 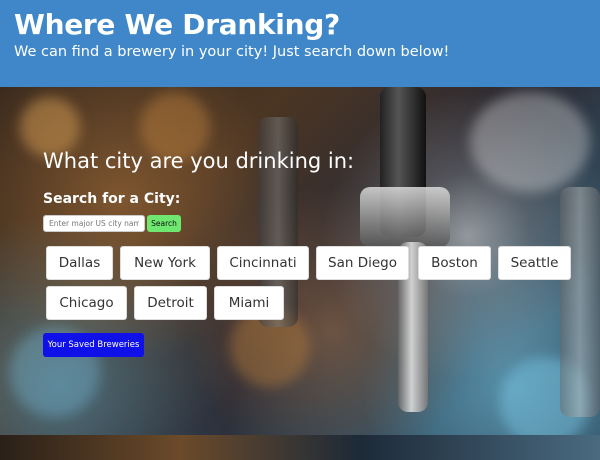 I want to click on city-button-cincinnati: Cincinnati, so click(x=263, y=263).